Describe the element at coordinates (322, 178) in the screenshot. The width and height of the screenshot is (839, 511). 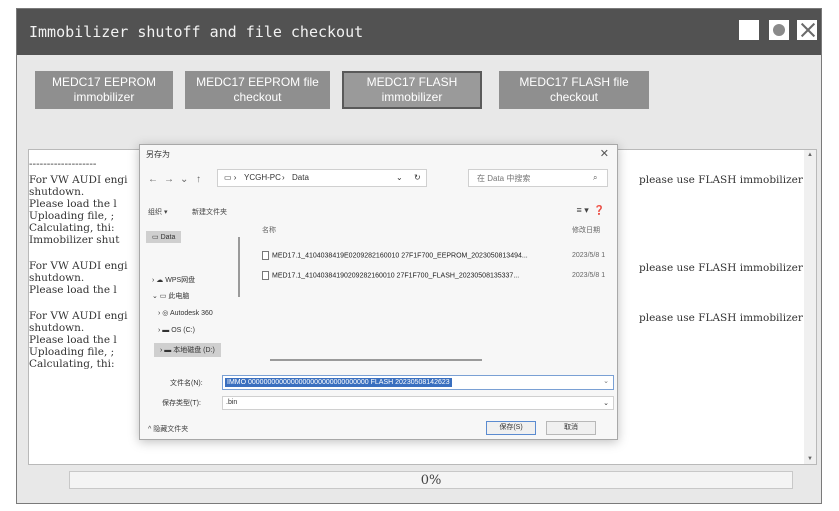
I see `address-bar: ▭ › YCGH-PC › Data ⌄ ↻` at that location.